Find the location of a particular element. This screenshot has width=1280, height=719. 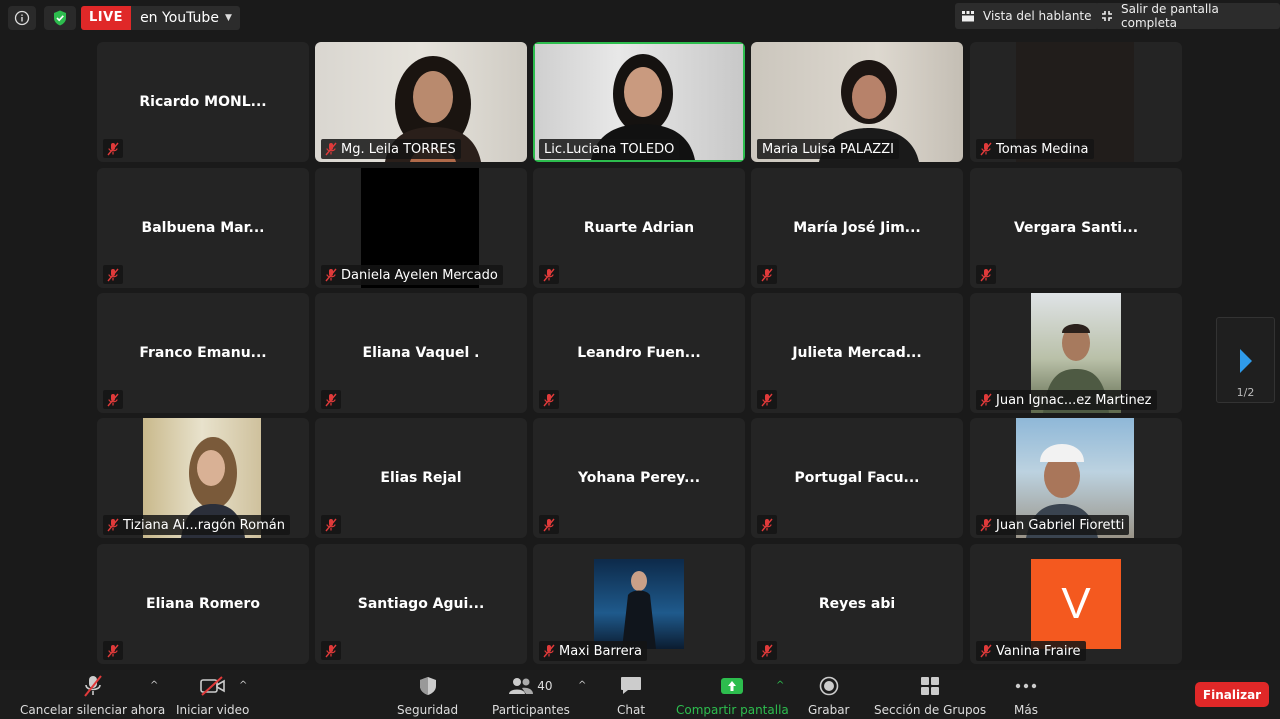

participants-button: 40 Participantes is located at coordinates (531, 695).